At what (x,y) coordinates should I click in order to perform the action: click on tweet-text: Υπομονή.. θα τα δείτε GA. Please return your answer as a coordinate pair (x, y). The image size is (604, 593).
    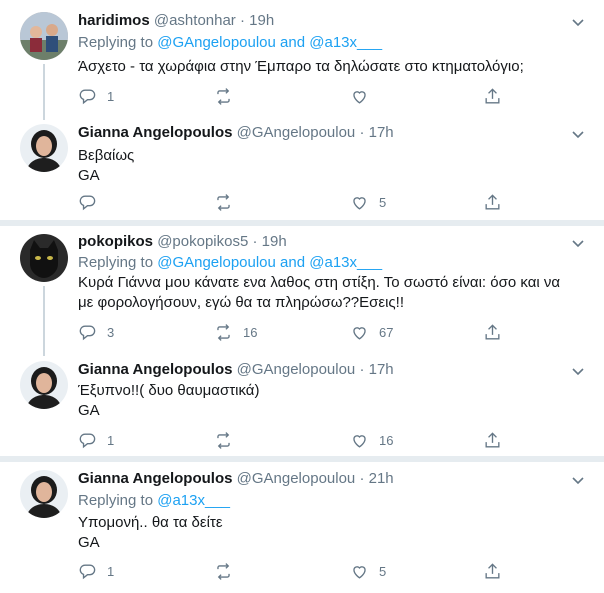
    Looking at the image, I should click on (150, 532).